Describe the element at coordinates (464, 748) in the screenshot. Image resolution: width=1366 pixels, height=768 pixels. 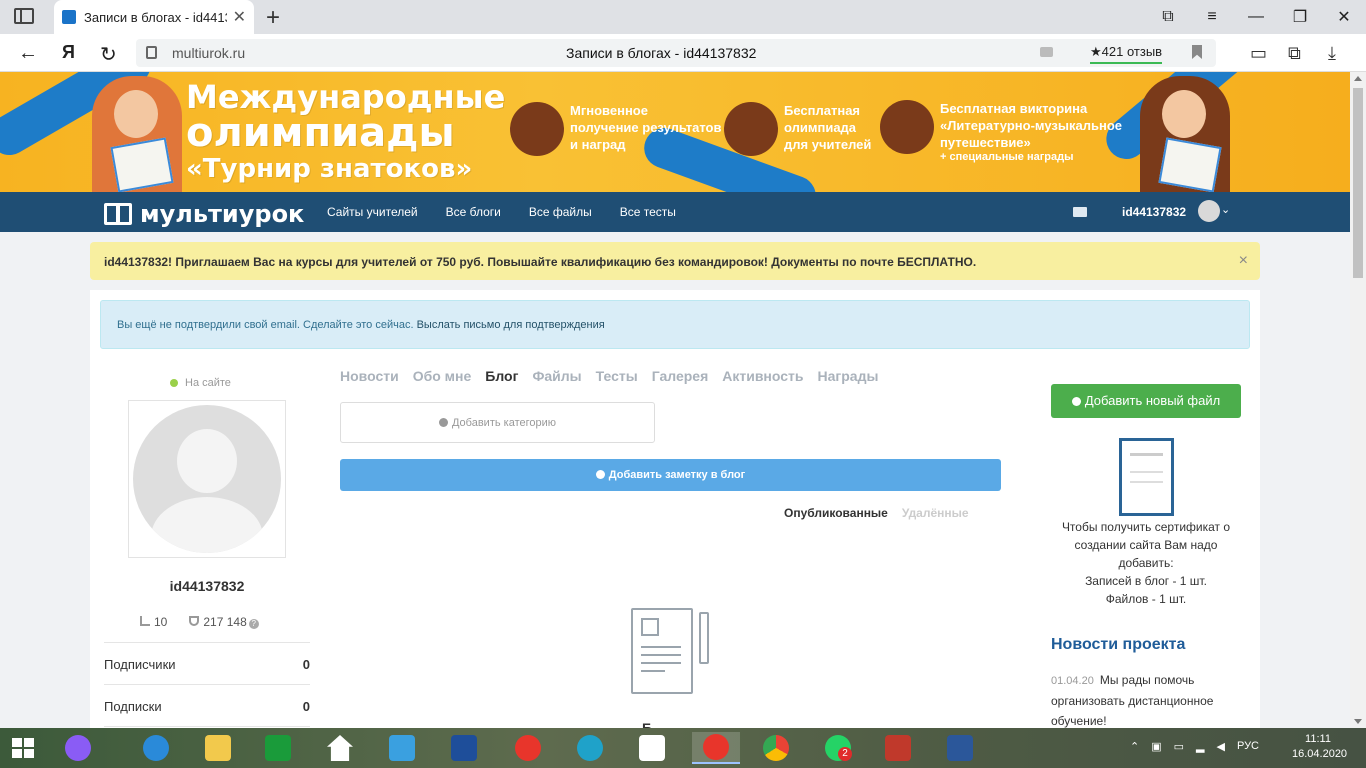
I see `lenovo-icon` at that location.